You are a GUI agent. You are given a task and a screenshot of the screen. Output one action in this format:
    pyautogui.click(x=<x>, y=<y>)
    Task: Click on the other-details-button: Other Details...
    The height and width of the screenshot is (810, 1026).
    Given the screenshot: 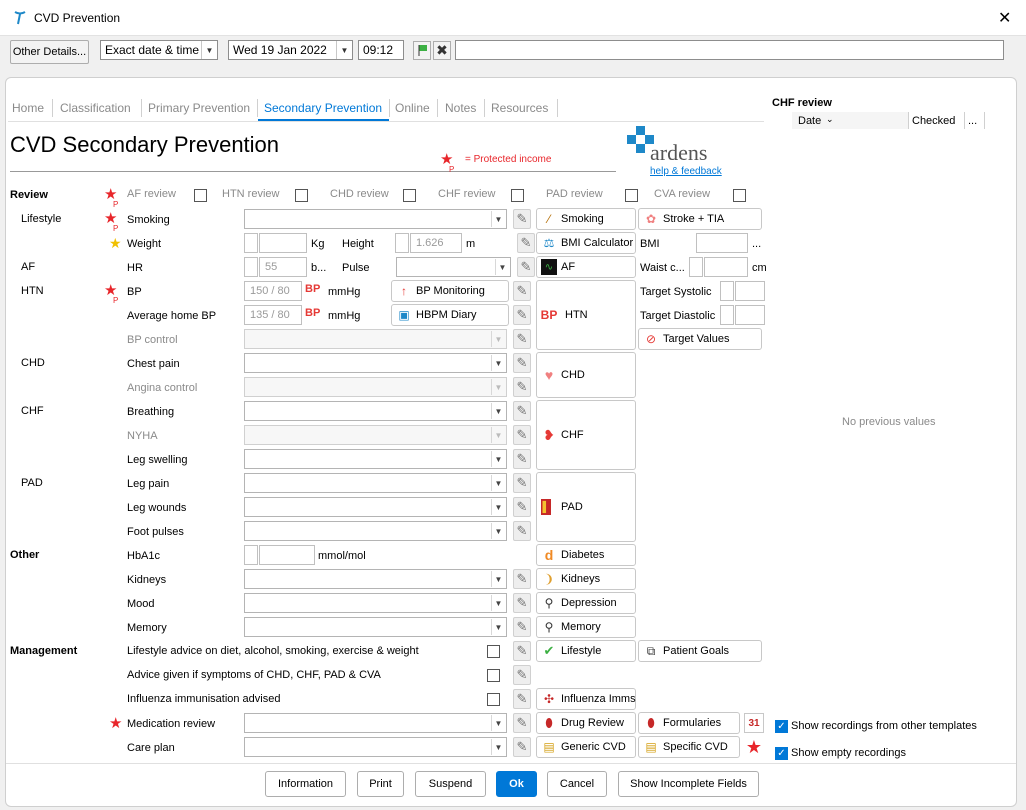 What is the action you would take?
    pyautogui.click(x=49, y=52)
    